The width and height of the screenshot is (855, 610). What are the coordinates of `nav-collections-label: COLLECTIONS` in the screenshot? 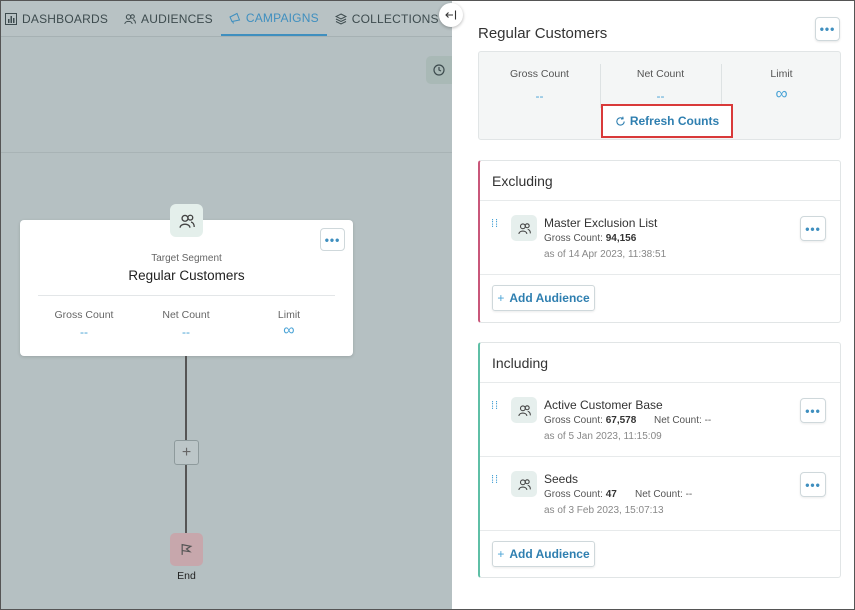 It's located at (395, 18).